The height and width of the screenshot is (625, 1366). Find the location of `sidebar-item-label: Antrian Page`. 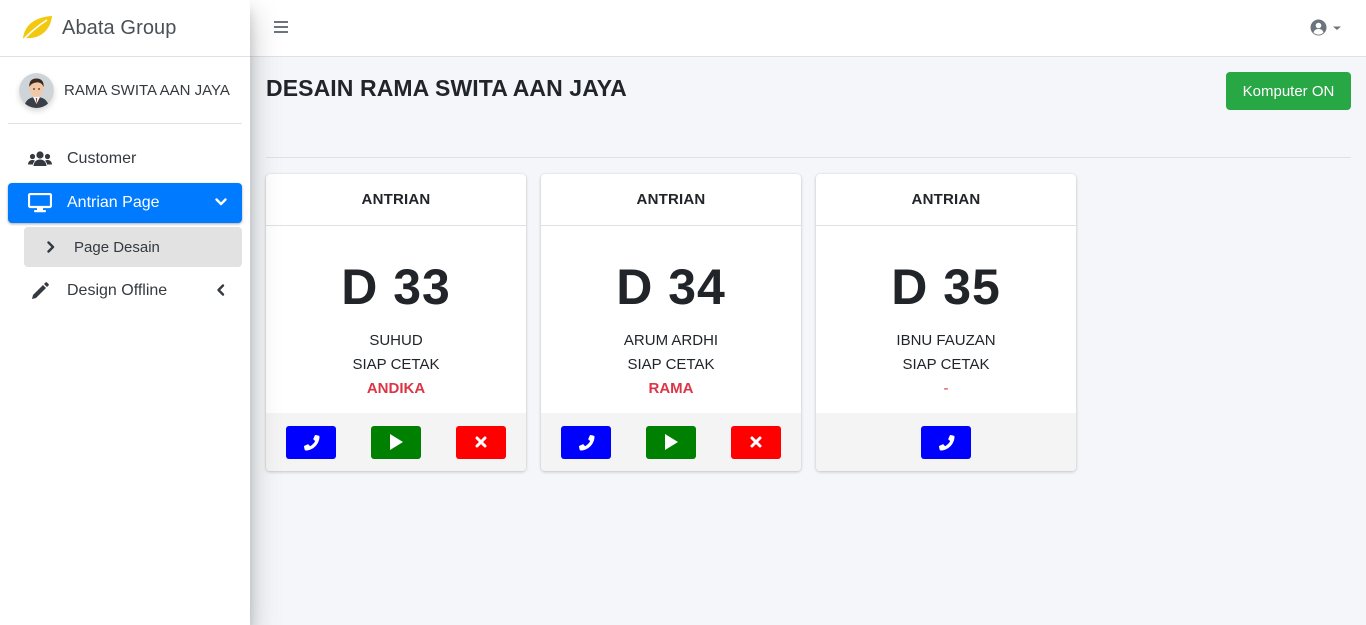

sidebar-item-label: Antrian Page is located at coordinates (113, 202).